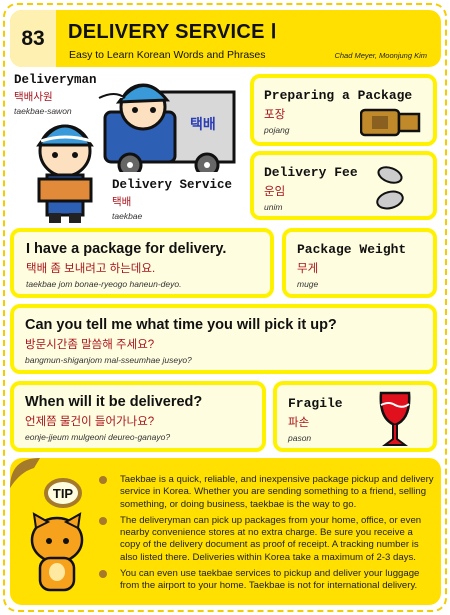  What do you see at coordinates (172, 185) in the screenshot?
I see `service-en: Delivery Service` at bounding box center [172, 185].